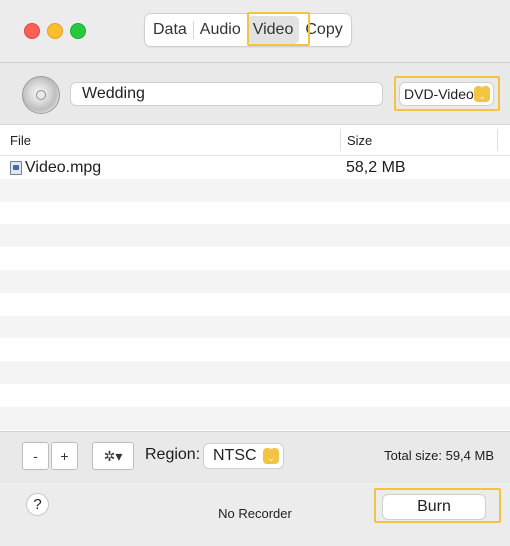 The image size is (510, 546). What do you see at coordinates (255, 514) in the screenshot?
I see `footer: ? No Recorder Burn` at bounding box center [255, 514].